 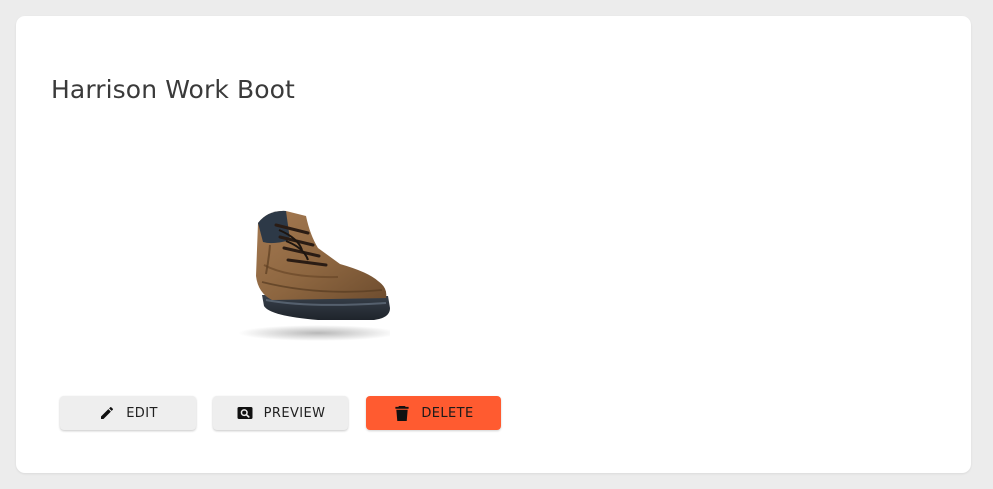 What do you see at coordinates (314, 275) in the screenshot?
I see `product-image` at bounding box center [314, 275].